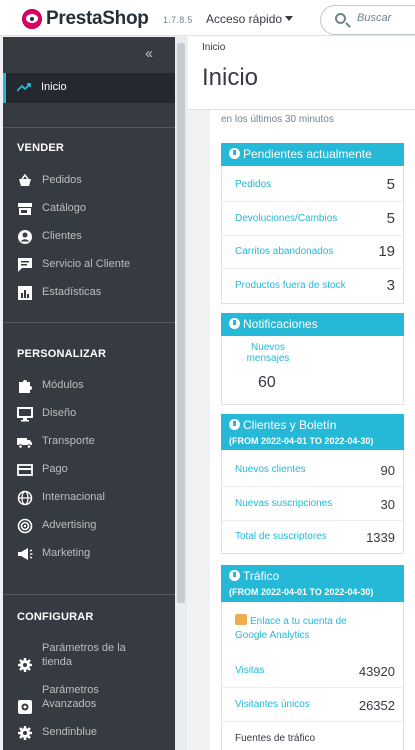  What do you see at coordinates (380, 537) in the screenshot?
I see `row-value: 1339` at bounding box center [380, 537].